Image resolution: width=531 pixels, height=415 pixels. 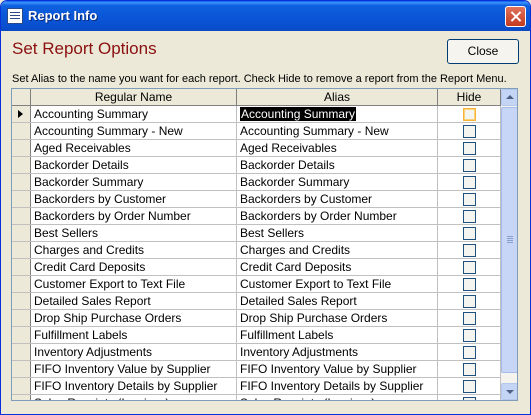 What do you see at coordinates (337, 148) in the screenshot?
I see `alias-field: Aged Receivables` at bounding box center [337, 148].